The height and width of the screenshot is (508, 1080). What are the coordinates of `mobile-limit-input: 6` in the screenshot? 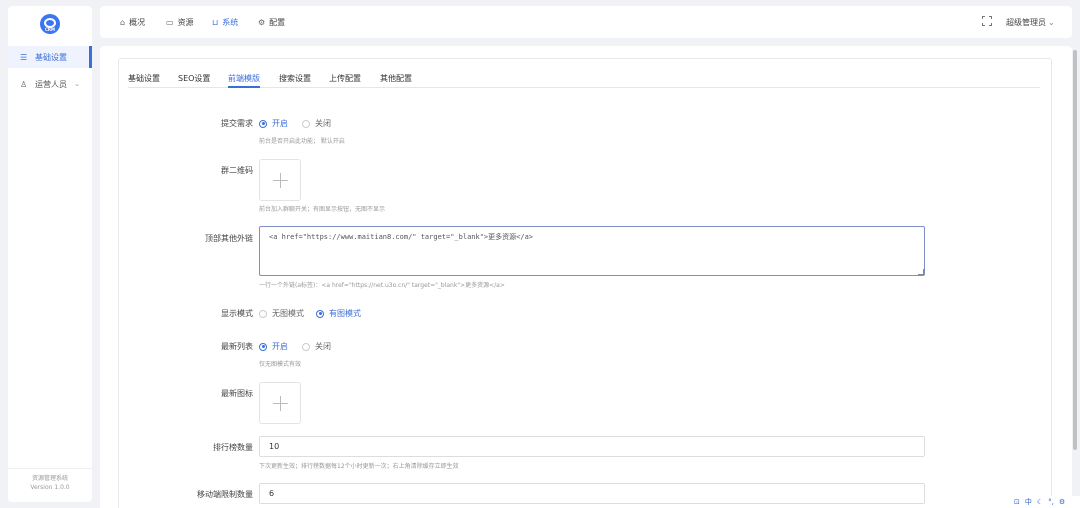 It's located at (592, 493).